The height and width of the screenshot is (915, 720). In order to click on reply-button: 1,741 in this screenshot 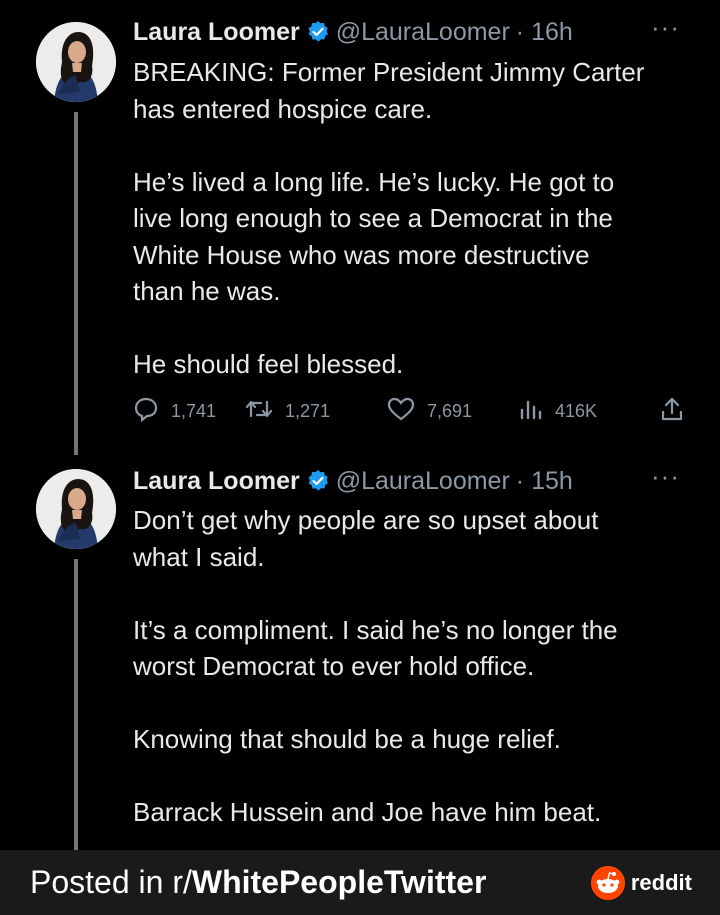, I will do `click(174, 411)`.